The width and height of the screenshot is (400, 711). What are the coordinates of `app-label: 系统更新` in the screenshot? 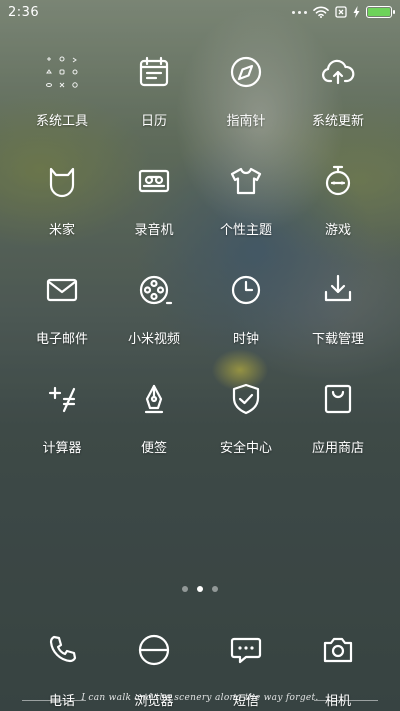 It's located at (337, 121).